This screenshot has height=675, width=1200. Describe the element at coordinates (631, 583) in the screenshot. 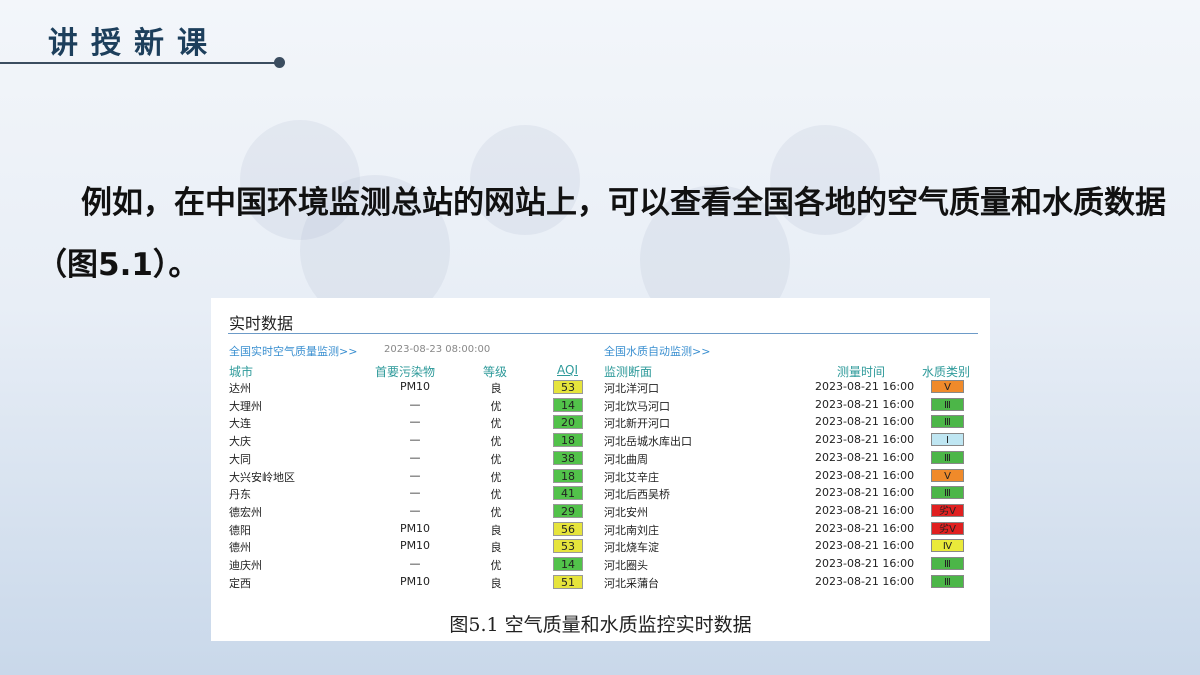

I see `cell-site: 河北采蒲台` at that location.